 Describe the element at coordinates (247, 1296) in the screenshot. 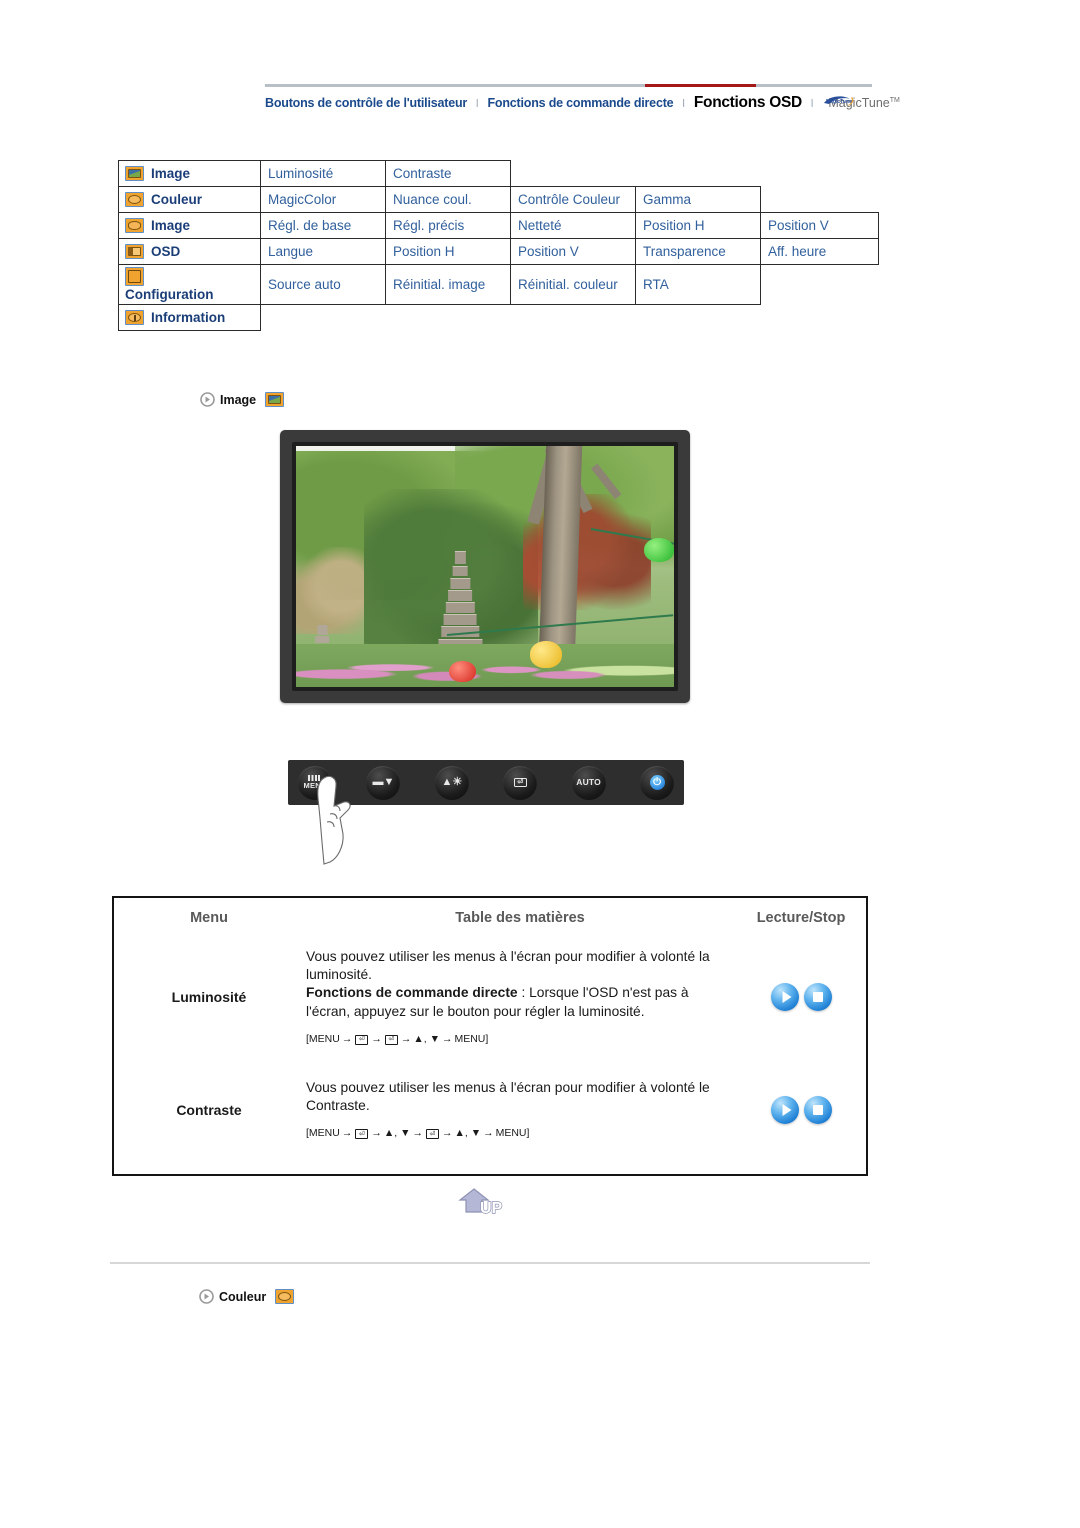

I see `section-heading-couleur: Couleur` at that location.